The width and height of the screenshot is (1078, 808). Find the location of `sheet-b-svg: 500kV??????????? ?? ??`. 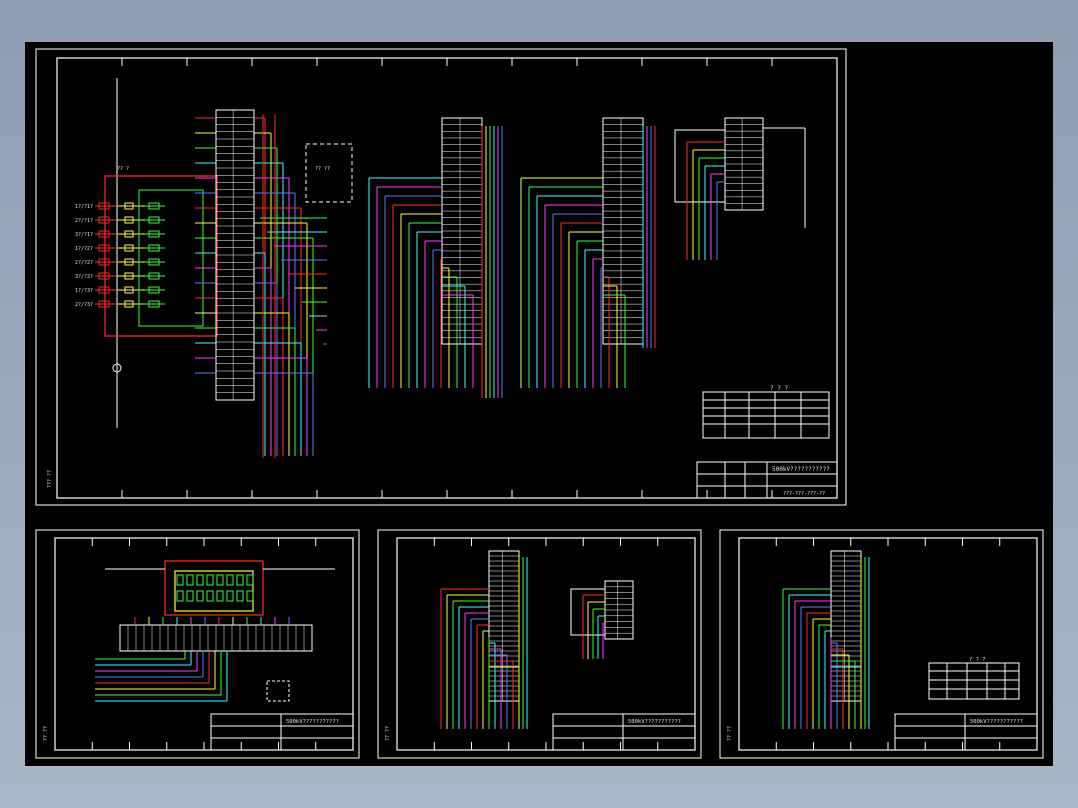

sheet-b-svg: 500kV??????????? ?? ?? is located at coordinates (539, 644).